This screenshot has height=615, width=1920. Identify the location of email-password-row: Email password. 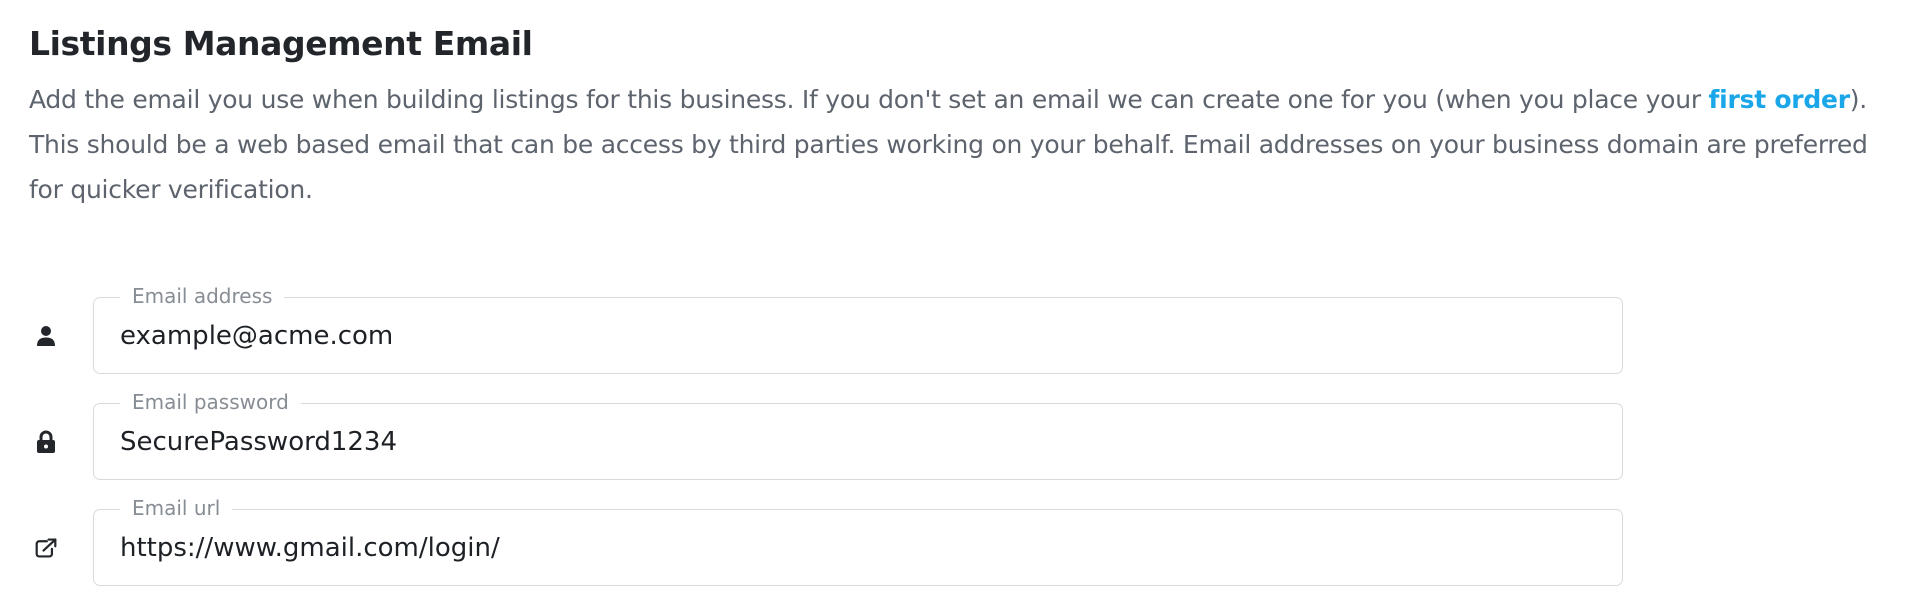
(826, 435).